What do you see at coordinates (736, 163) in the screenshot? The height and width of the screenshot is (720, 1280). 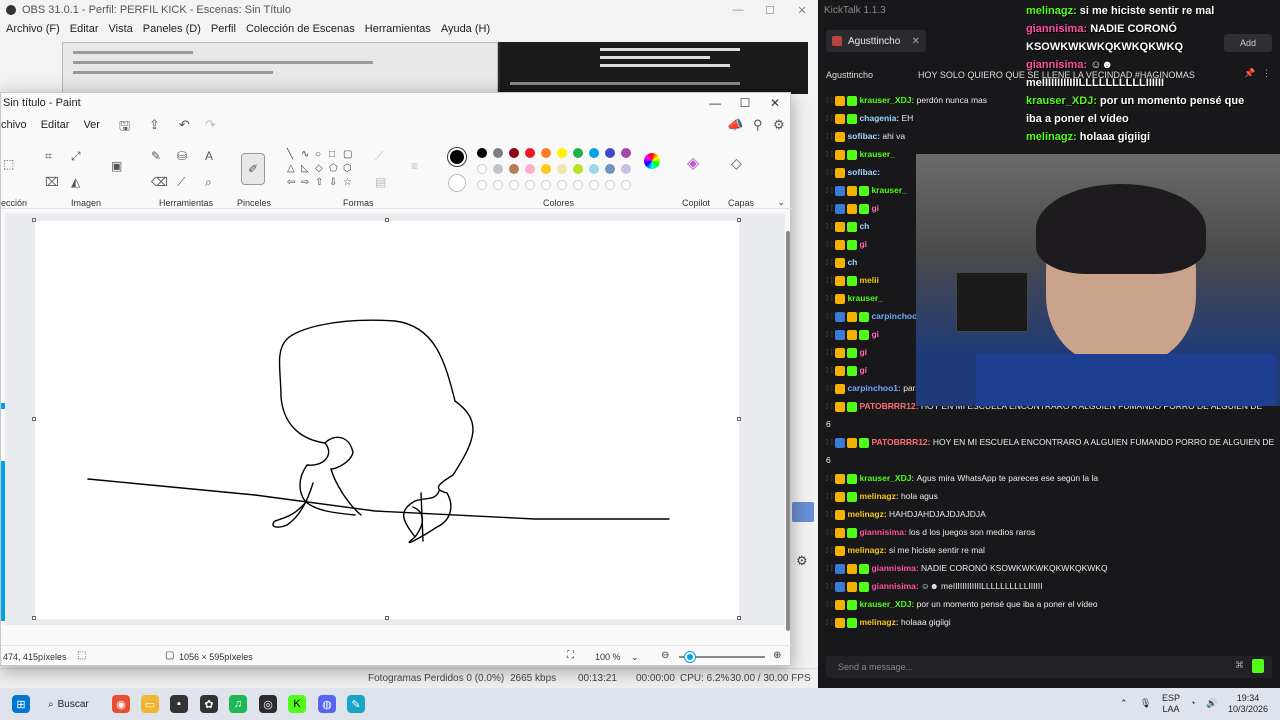 I see `layers-icon: ◇` at bounding box center [736, 163].